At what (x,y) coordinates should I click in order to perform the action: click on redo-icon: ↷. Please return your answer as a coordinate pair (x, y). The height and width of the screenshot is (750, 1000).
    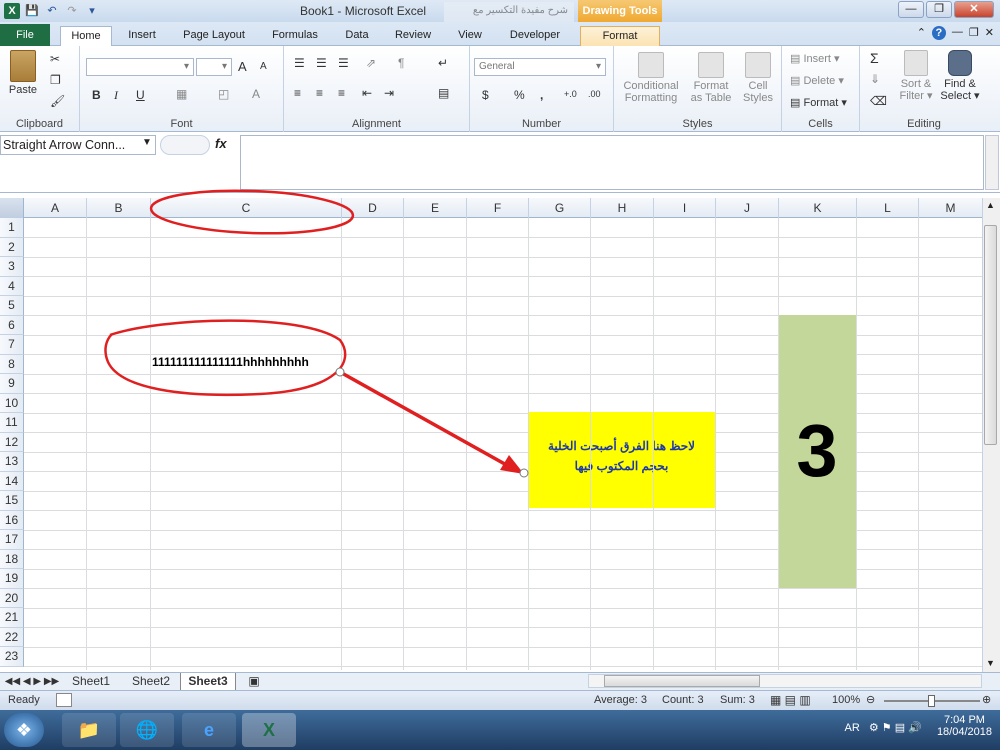
    Looking at the image, I should click on (72, 11).